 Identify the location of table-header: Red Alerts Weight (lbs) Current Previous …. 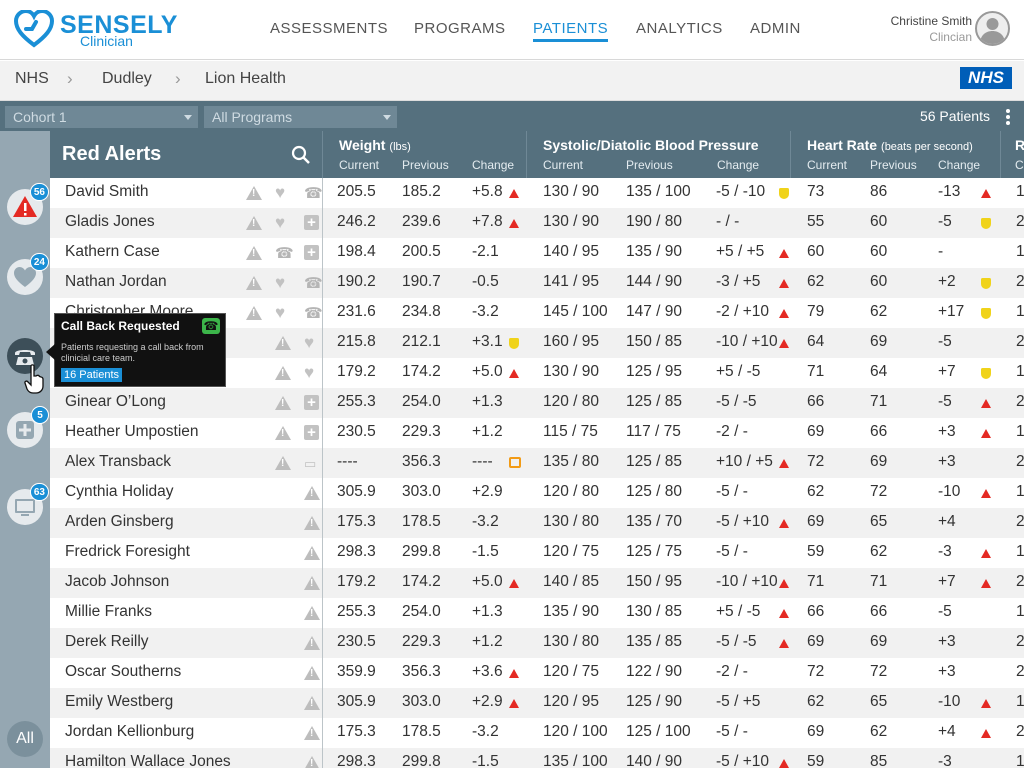
(537, 154).